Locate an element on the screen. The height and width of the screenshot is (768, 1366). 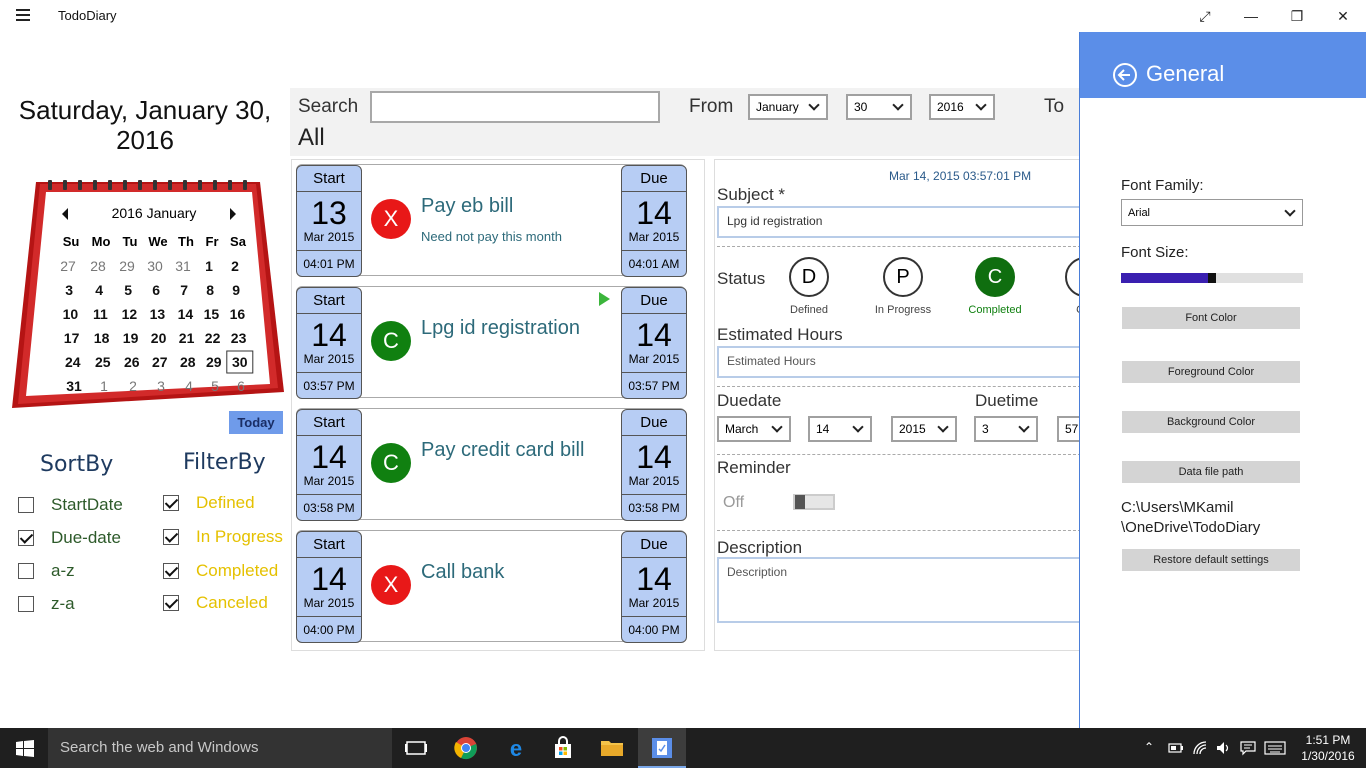
status-option-in-progress: P is located at coordinates (903, 277).